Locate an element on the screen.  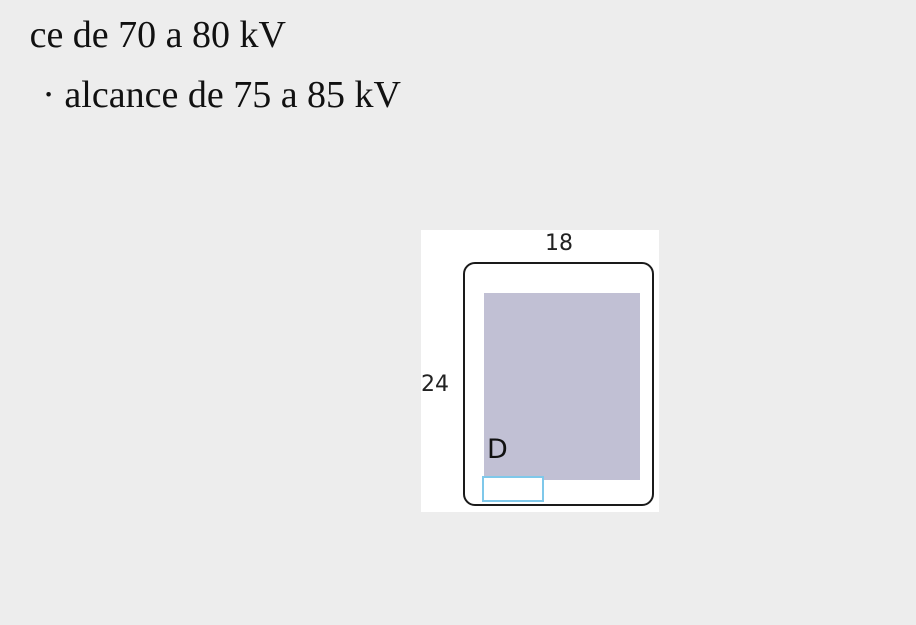
orientation-letter: D is located at coordinates (497, 449).